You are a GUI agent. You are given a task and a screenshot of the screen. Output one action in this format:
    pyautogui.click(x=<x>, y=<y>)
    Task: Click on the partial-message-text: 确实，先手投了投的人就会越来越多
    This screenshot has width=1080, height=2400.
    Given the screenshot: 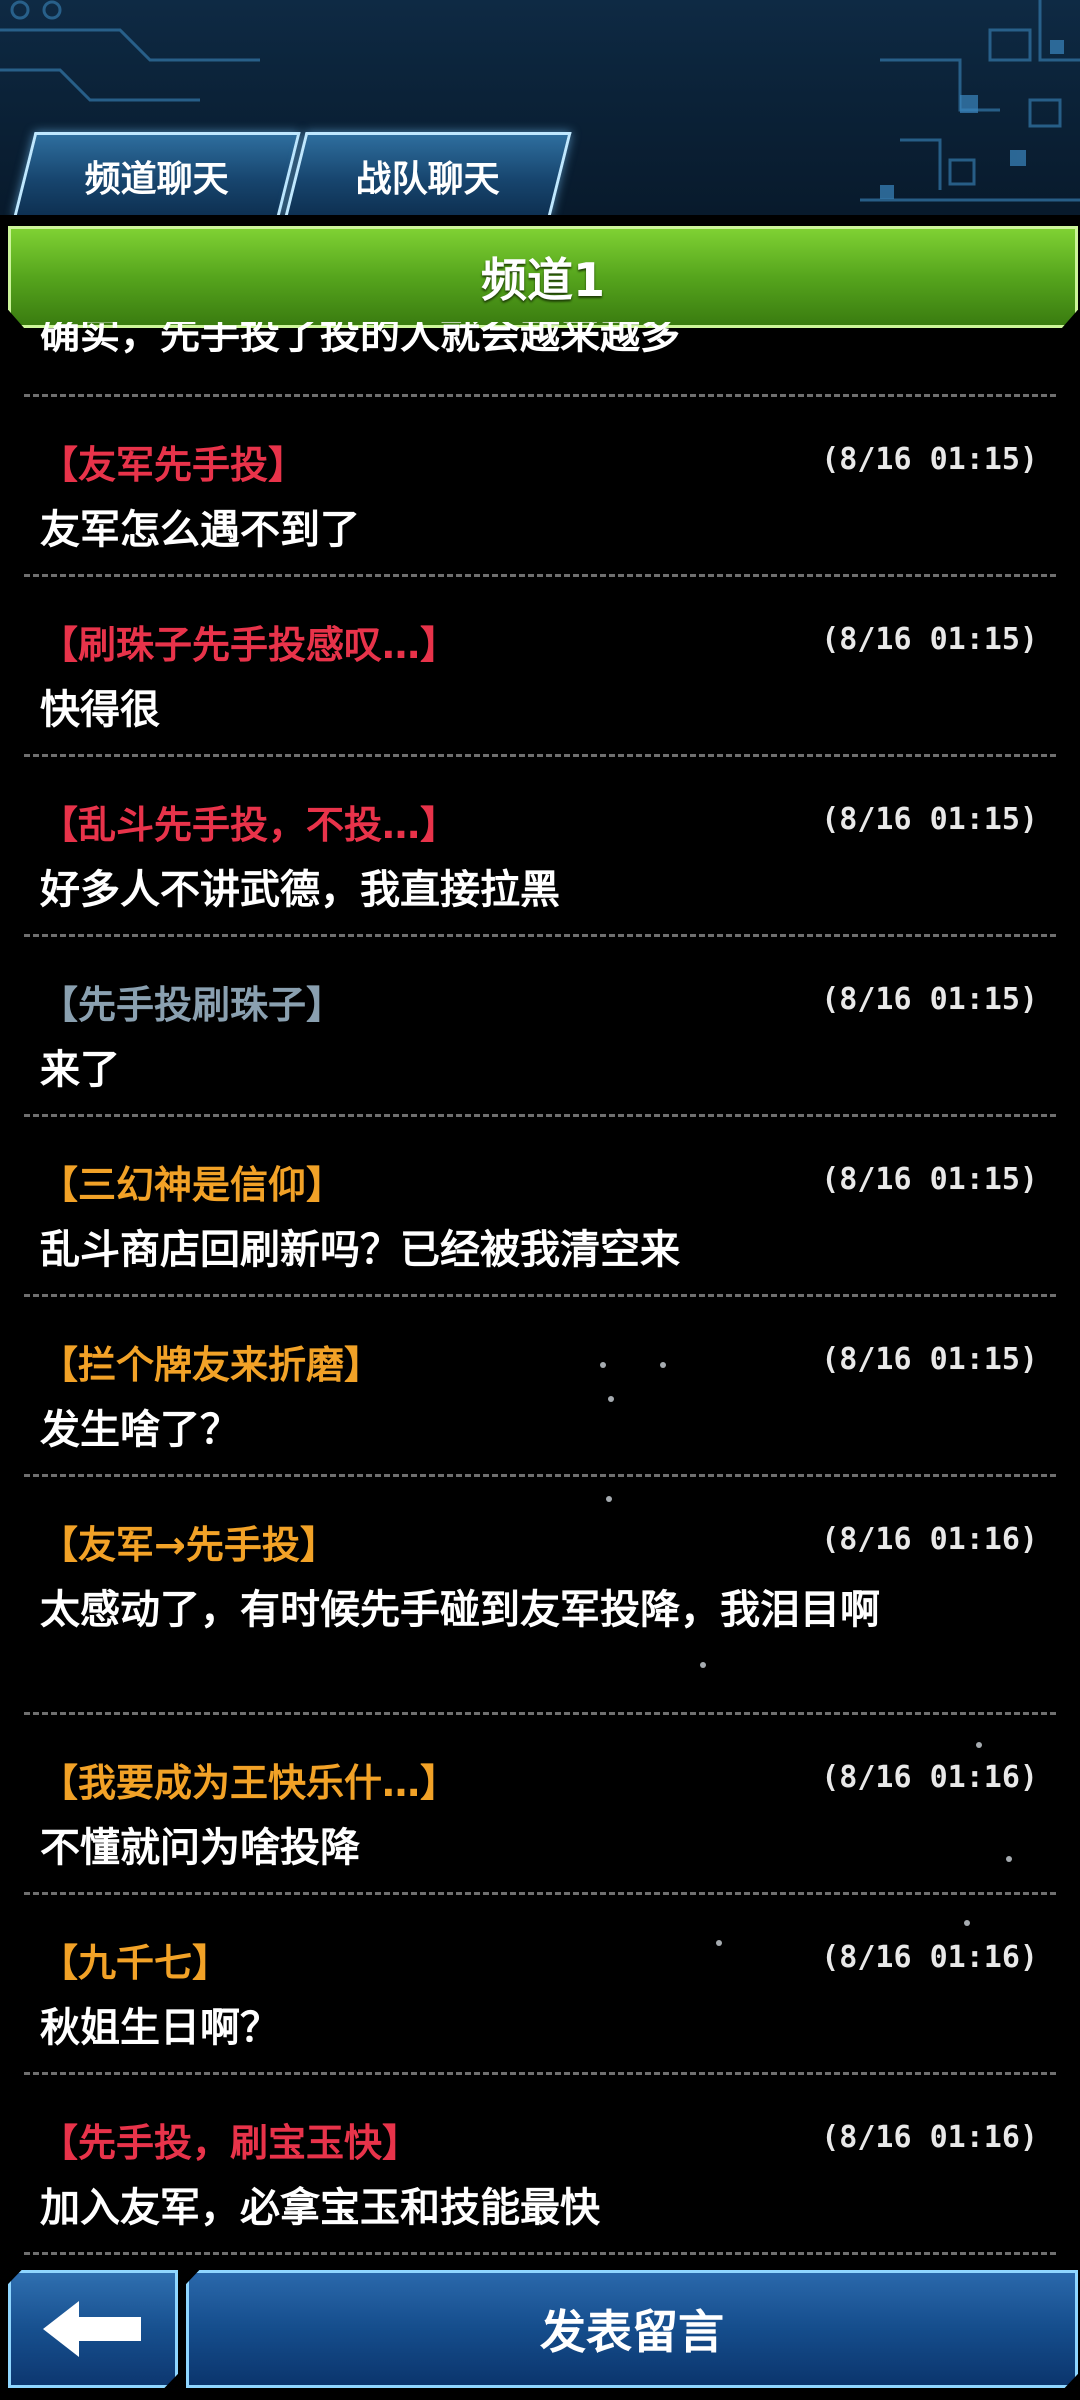 What is the action you would take?
    pyautogui.click(x=360, y=340)
    